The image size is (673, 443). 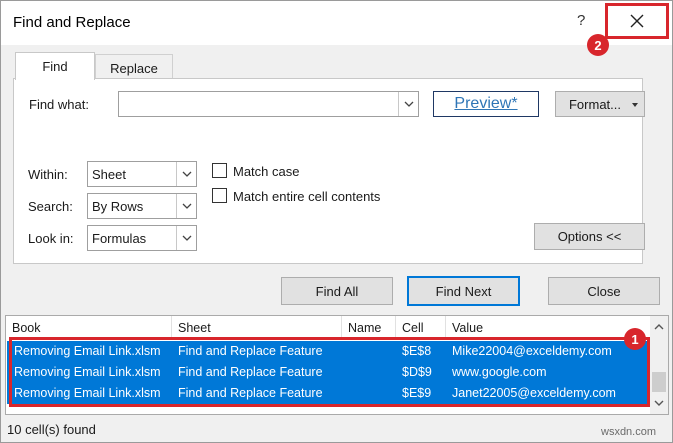 What do you see at coordinates (659, 382) in the screenshot?
I see `scroll-thumb` at bounding box center [659, 382].